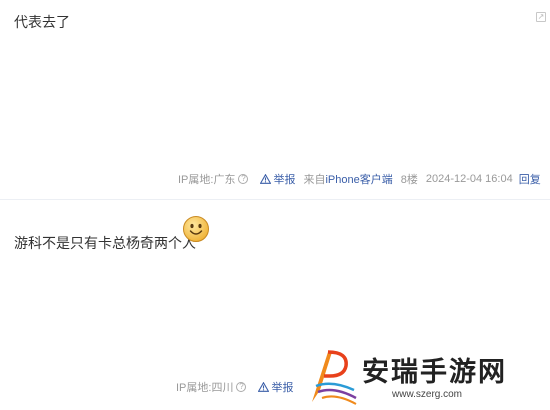 Image resolution: width=550 pixels, height=410 pixels. I want to click on site-logo-icon, so click(334, 377).